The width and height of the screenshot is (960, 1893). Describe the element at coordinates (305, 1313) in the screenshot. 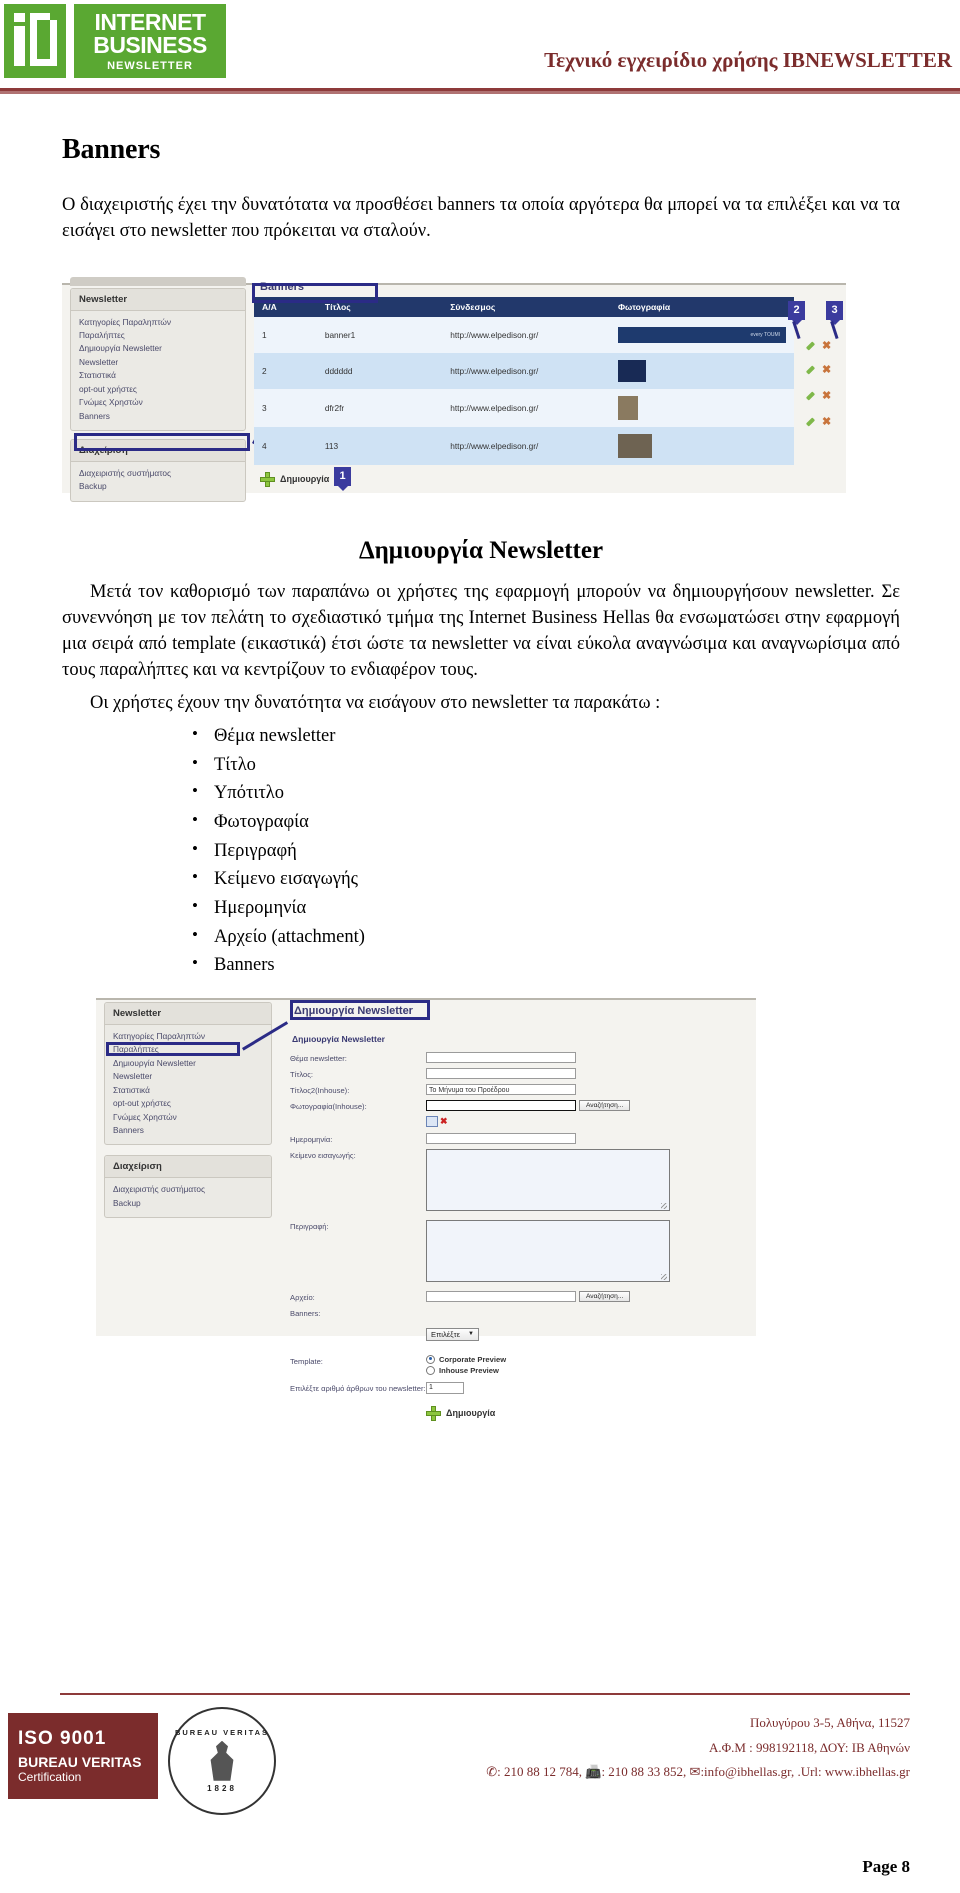

I see `label-banners: Banners:` at that location.